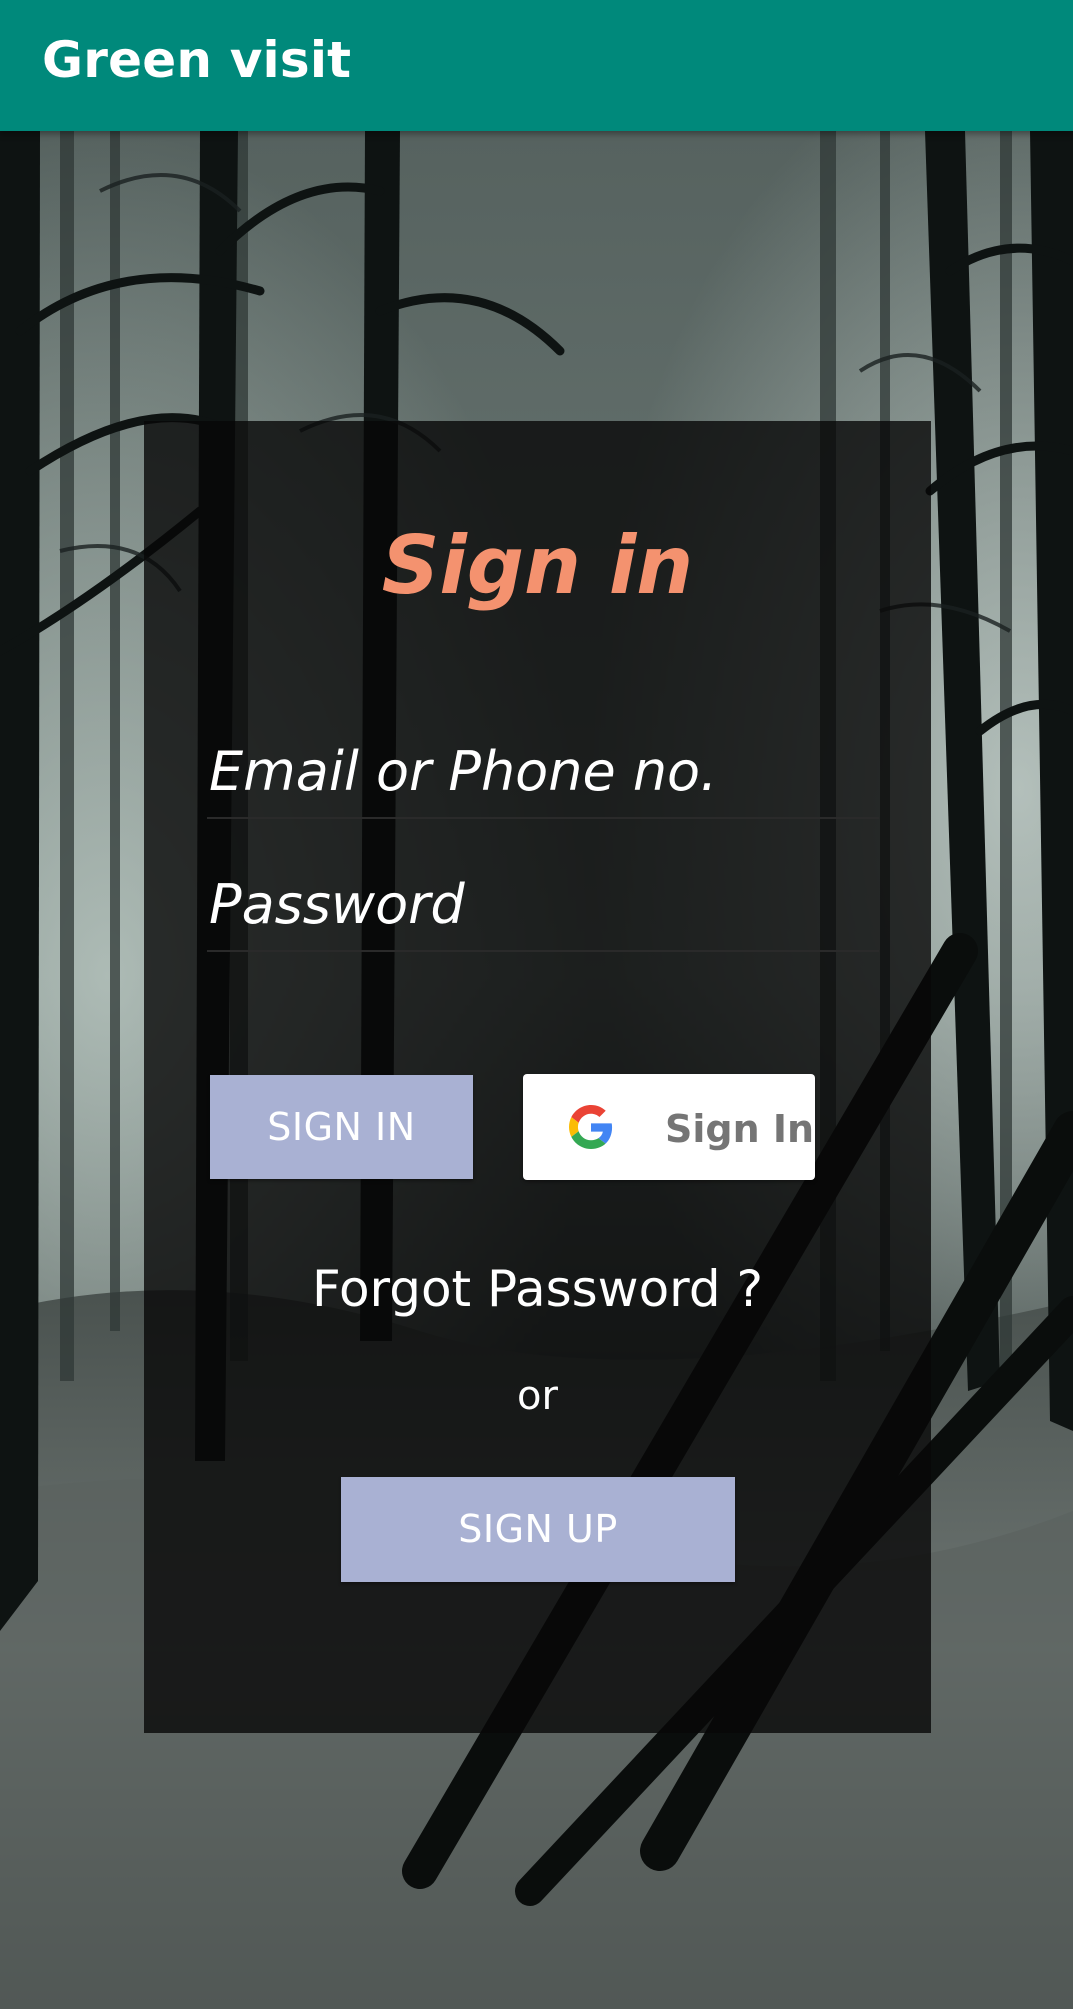  I want to click on google-sign-in-label: Sign In, so click(740, 1129).